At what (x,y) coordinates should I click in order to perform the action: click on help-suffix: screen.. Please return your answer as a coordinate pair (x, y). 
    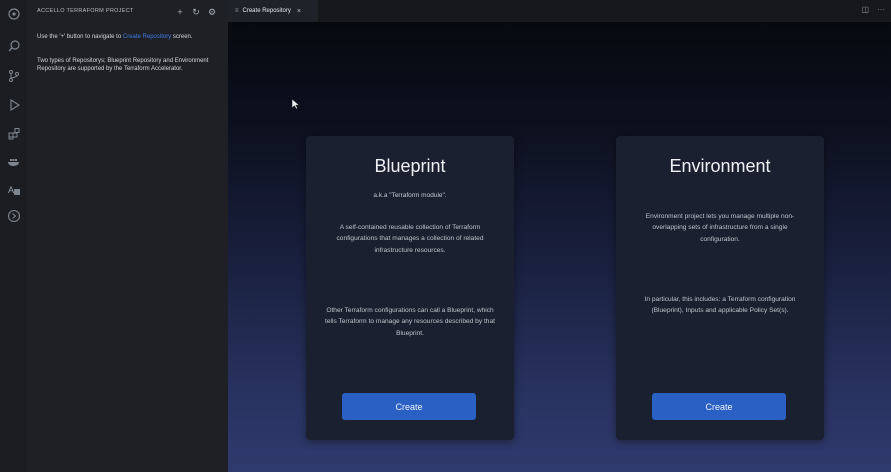
    Looking at the image, I should click on (182, 37).